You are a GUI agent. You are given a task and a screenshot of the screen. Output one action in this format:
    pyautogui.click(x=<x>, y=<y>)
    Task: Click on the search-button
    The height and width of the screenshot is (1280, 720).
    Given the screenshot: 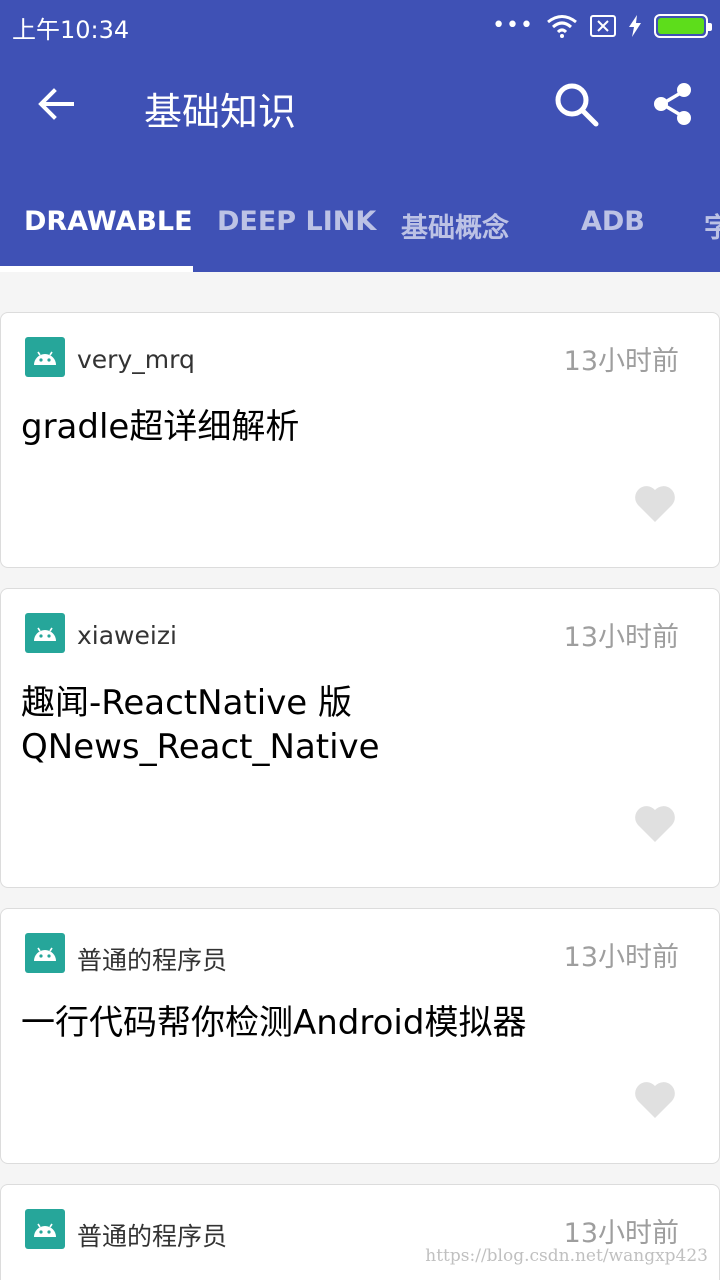 What is the action you would take?
    pyautogui.click(x=577, y=105)
    